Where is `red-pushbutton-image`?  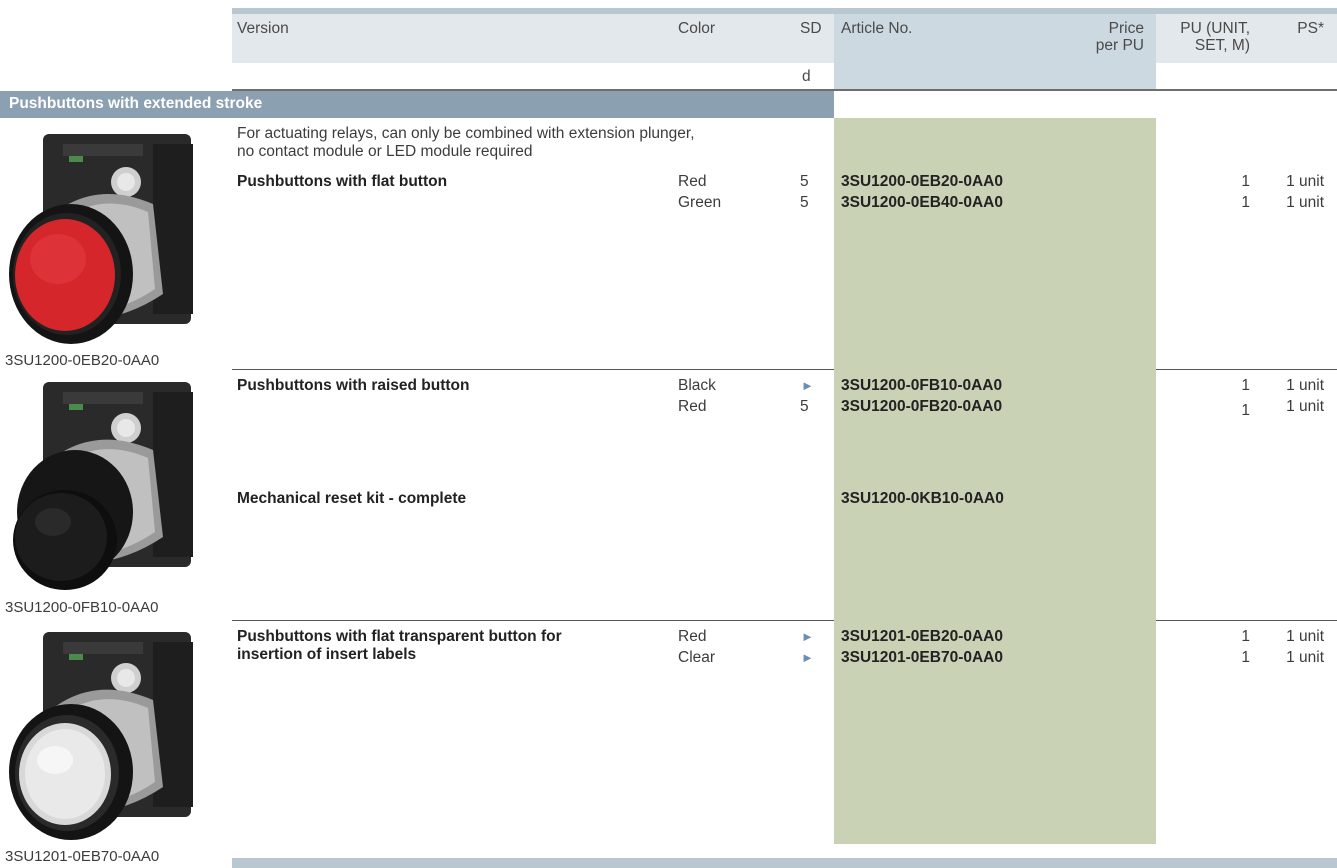
red-pushbutton-image is located at coordinates (100, 238).